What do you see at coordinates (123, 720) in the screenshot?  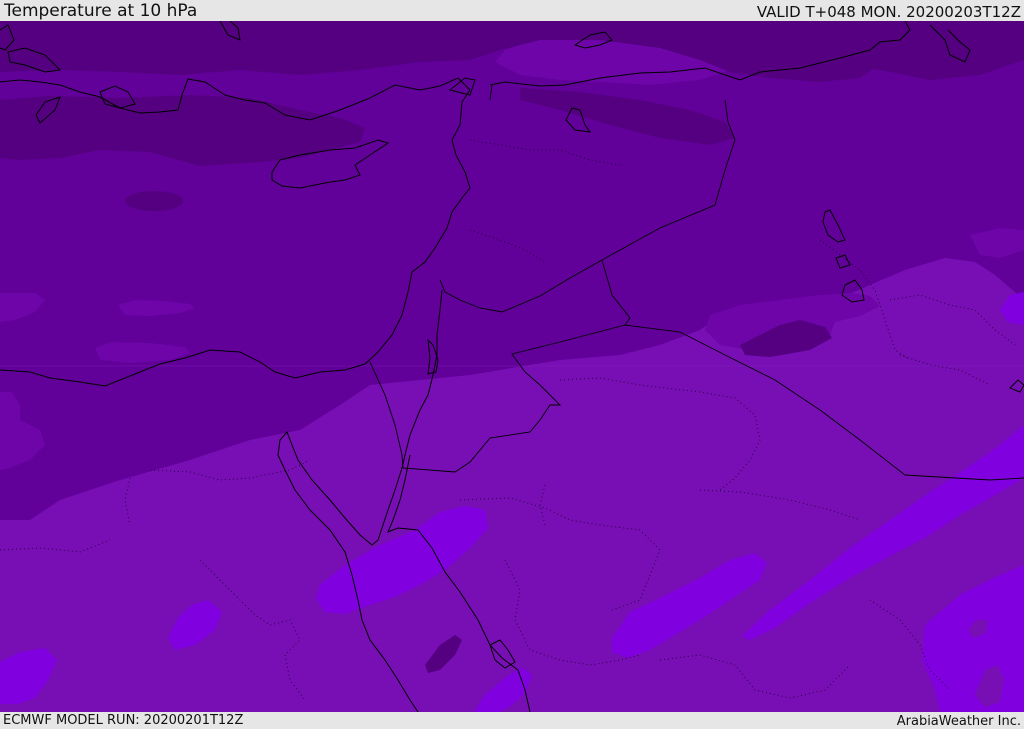 I see `model-run-label: ECMWF MODEL RUN: 20200201T12Z` at bounding box center [123, 720].